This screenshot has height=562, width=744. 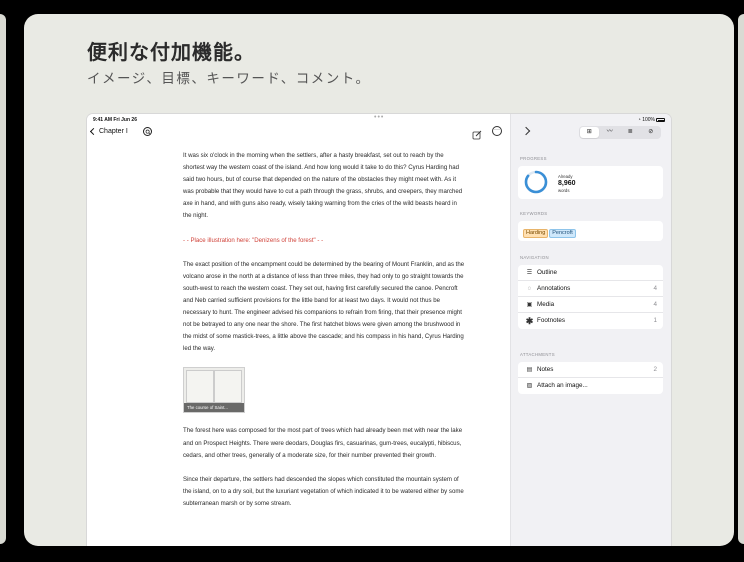 What do you see at coordinates (529, 321) in the screenshot?
I see `asterisk-icon: ✱` at bounding box center [529, 321].